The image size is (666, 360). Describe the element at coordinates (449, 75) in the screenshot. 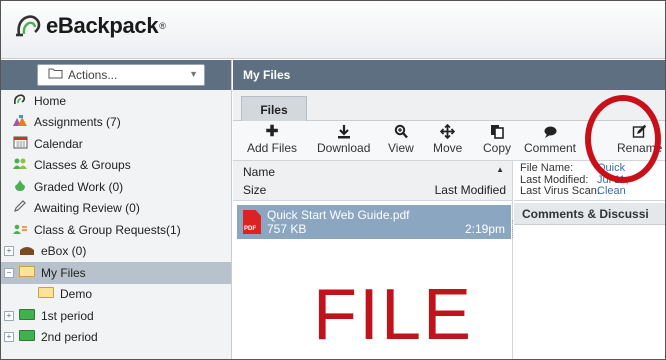

I see `page-title: My Files` at that location.